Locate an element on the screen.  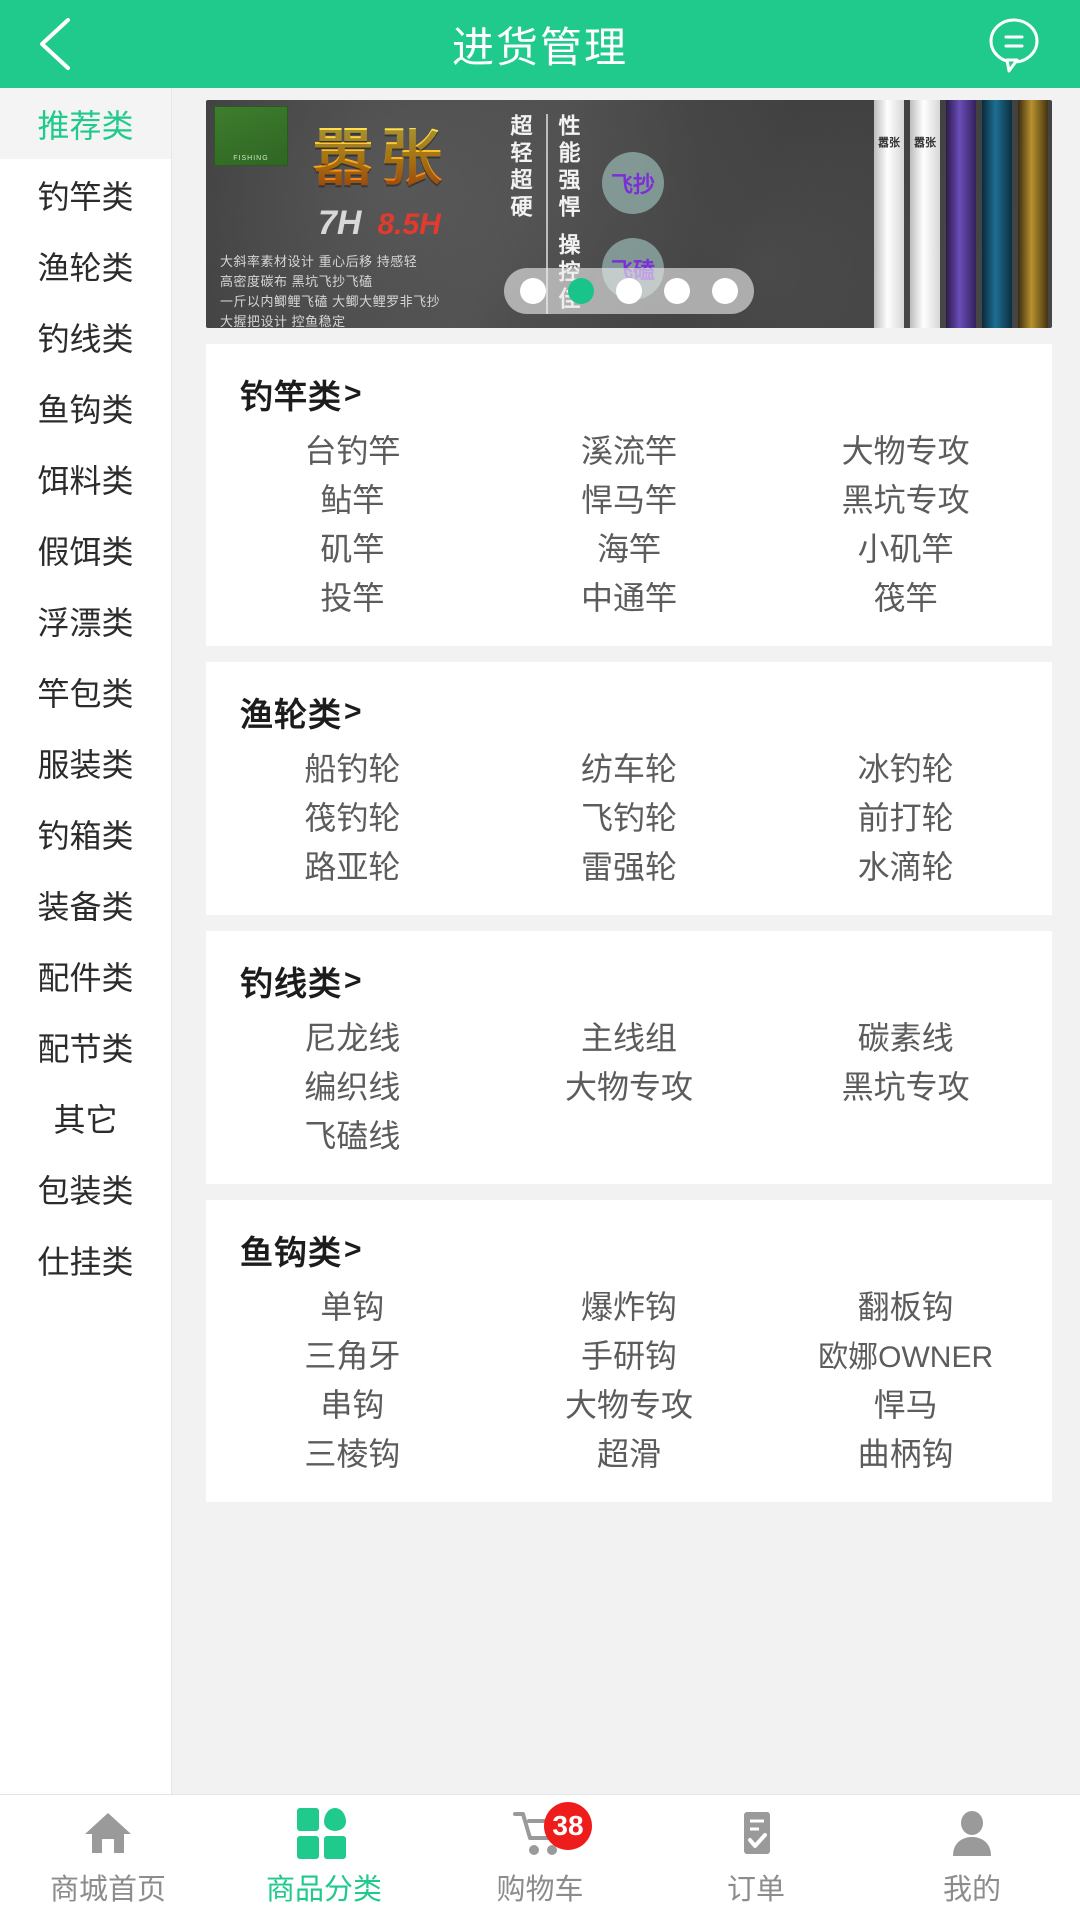
subcategory-item: 水滴轮 is located at coordinates (905, 864).